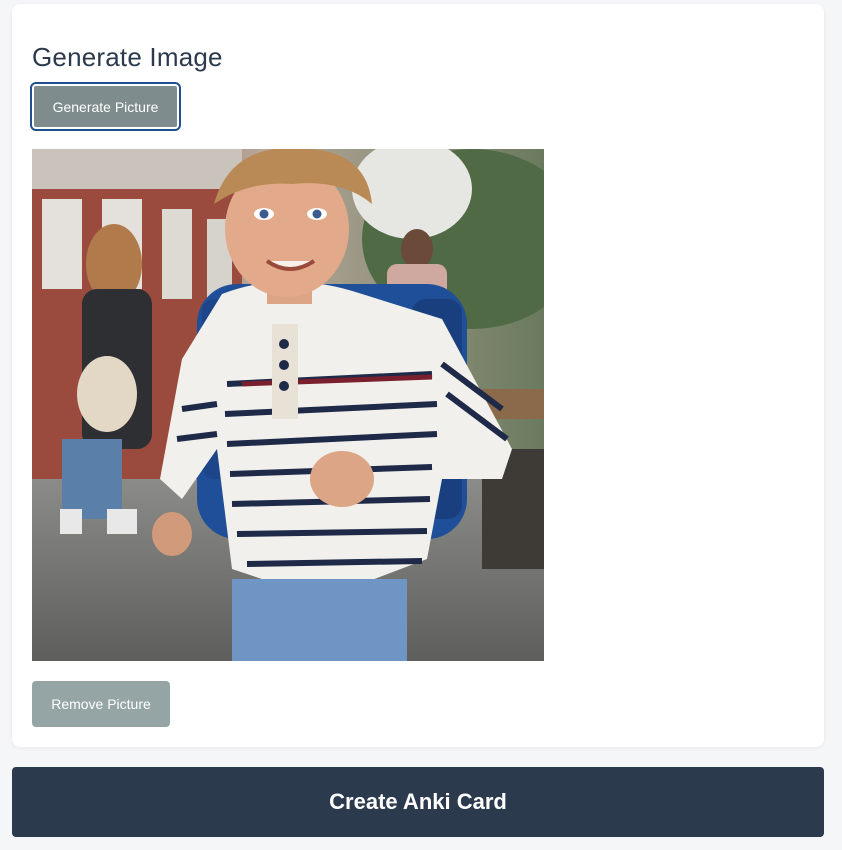 Image resolution: width=842 pixels, height=850 pixels. Describe the element at coordinates (127, 57) in the screenshot. I see `section-title: Generate Image` at that location.